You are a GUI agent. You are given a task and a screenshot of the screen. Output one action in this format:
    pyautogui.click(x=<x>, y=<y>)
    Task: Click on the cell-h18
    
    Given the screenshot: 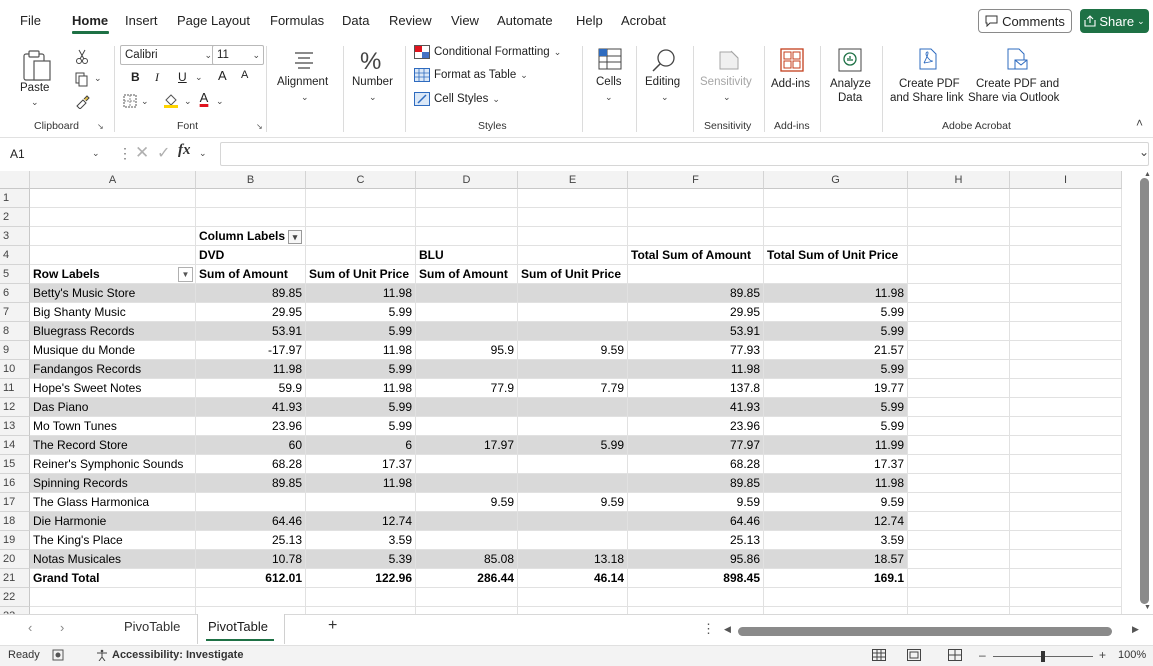 What is the action you would take?
    pyautogui.click(x=959, y=521)
    